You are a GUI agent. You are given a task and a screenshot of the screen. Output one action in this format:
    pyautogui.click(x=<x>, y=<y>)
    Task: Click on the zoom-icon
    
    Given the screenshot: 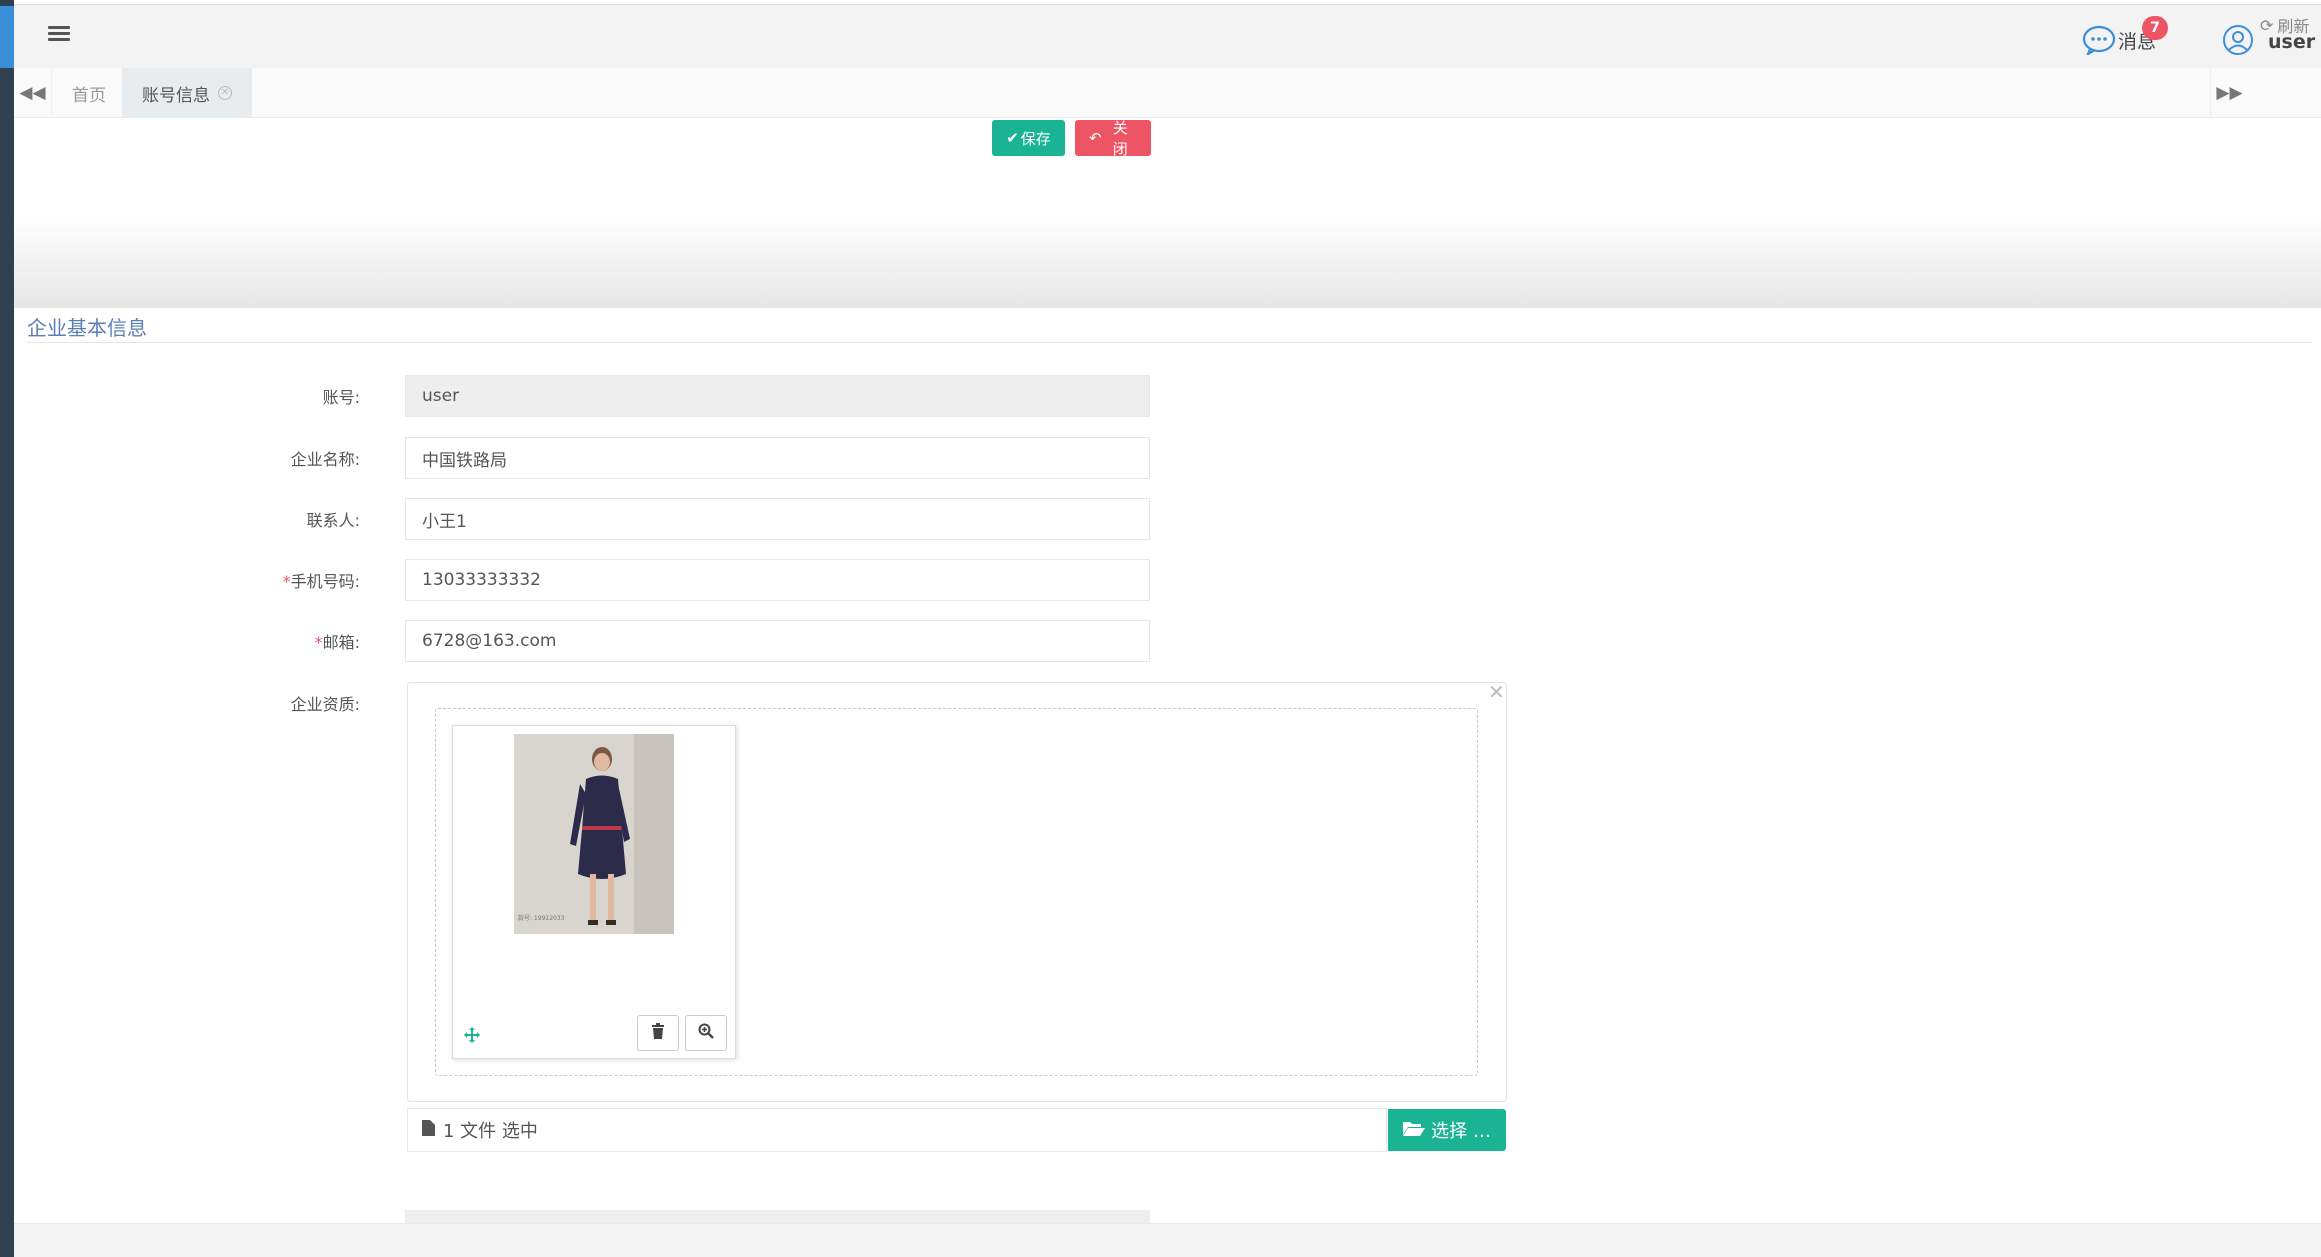 What is the action you would take?
    pyautogui.click(x=706, y=1033)
    